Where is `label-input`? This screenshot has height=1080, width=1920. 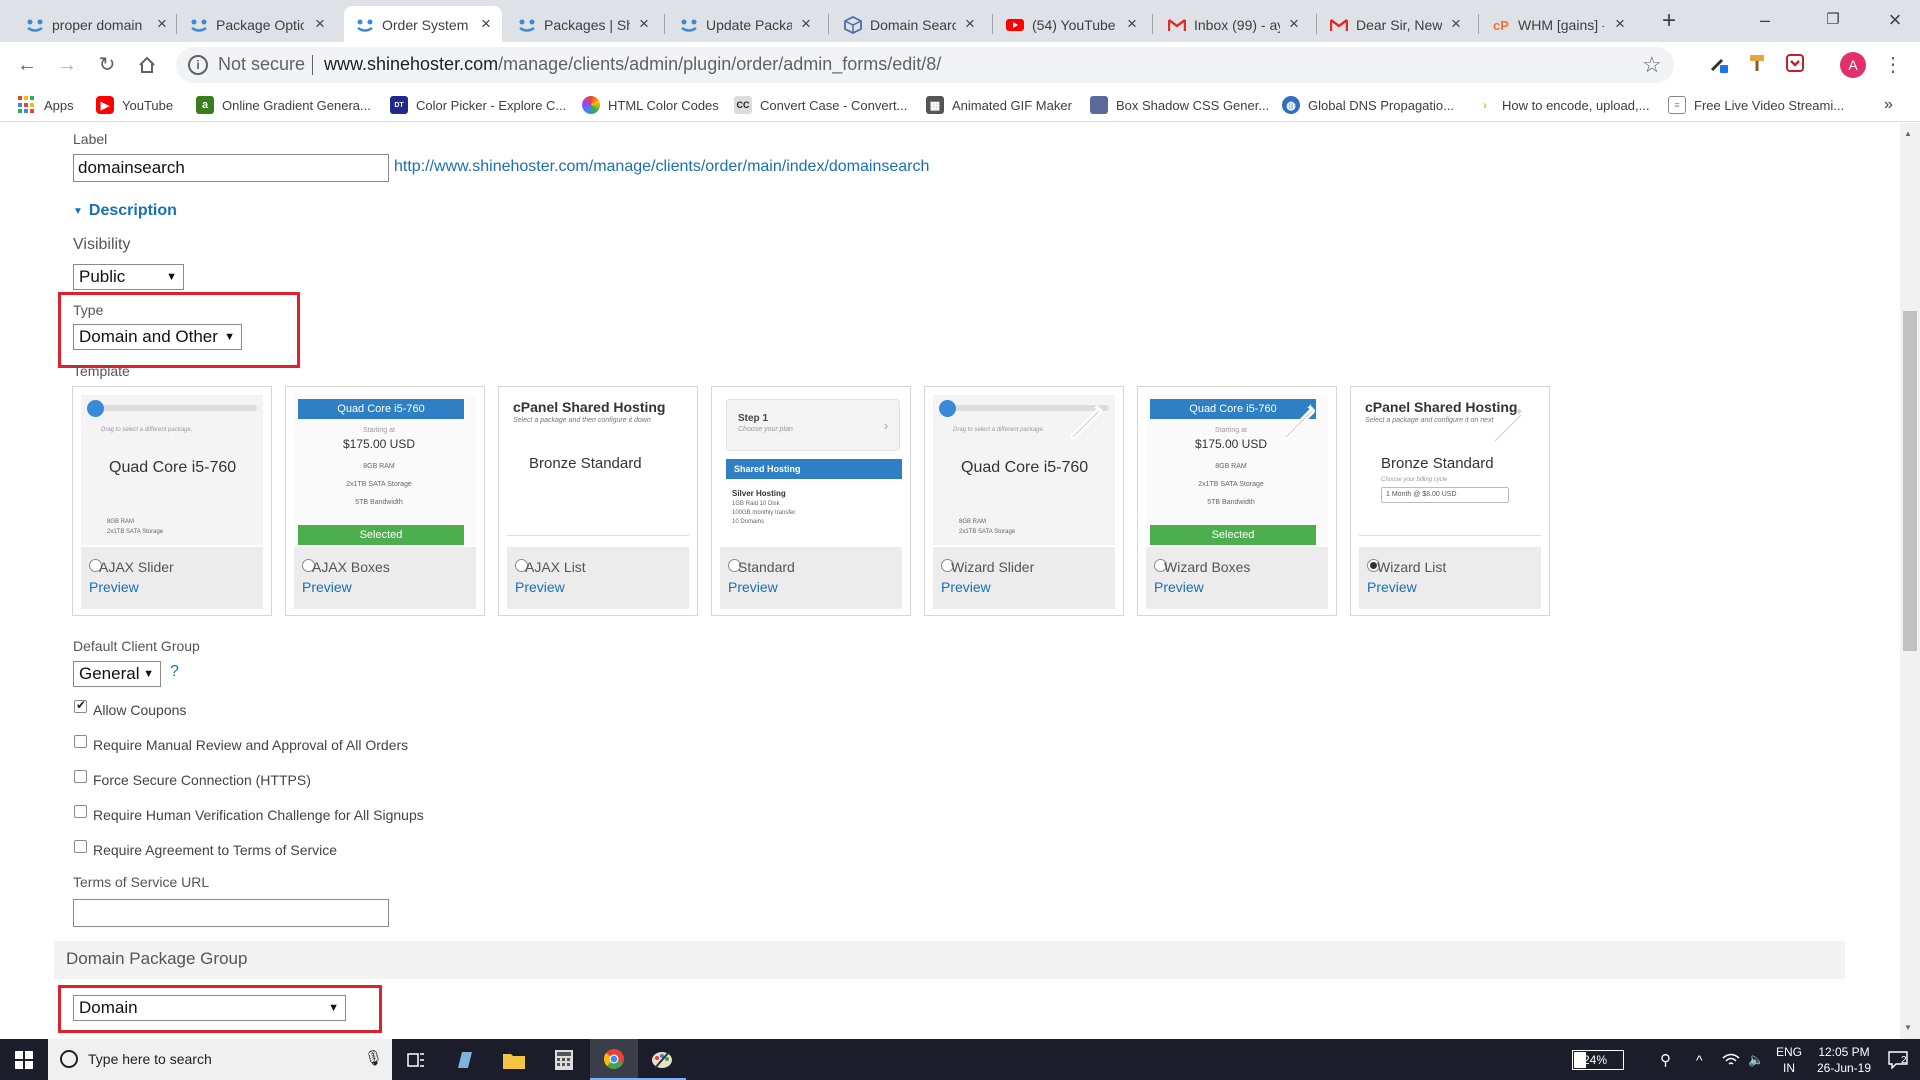
label-input is located at coordinates (231, 168).